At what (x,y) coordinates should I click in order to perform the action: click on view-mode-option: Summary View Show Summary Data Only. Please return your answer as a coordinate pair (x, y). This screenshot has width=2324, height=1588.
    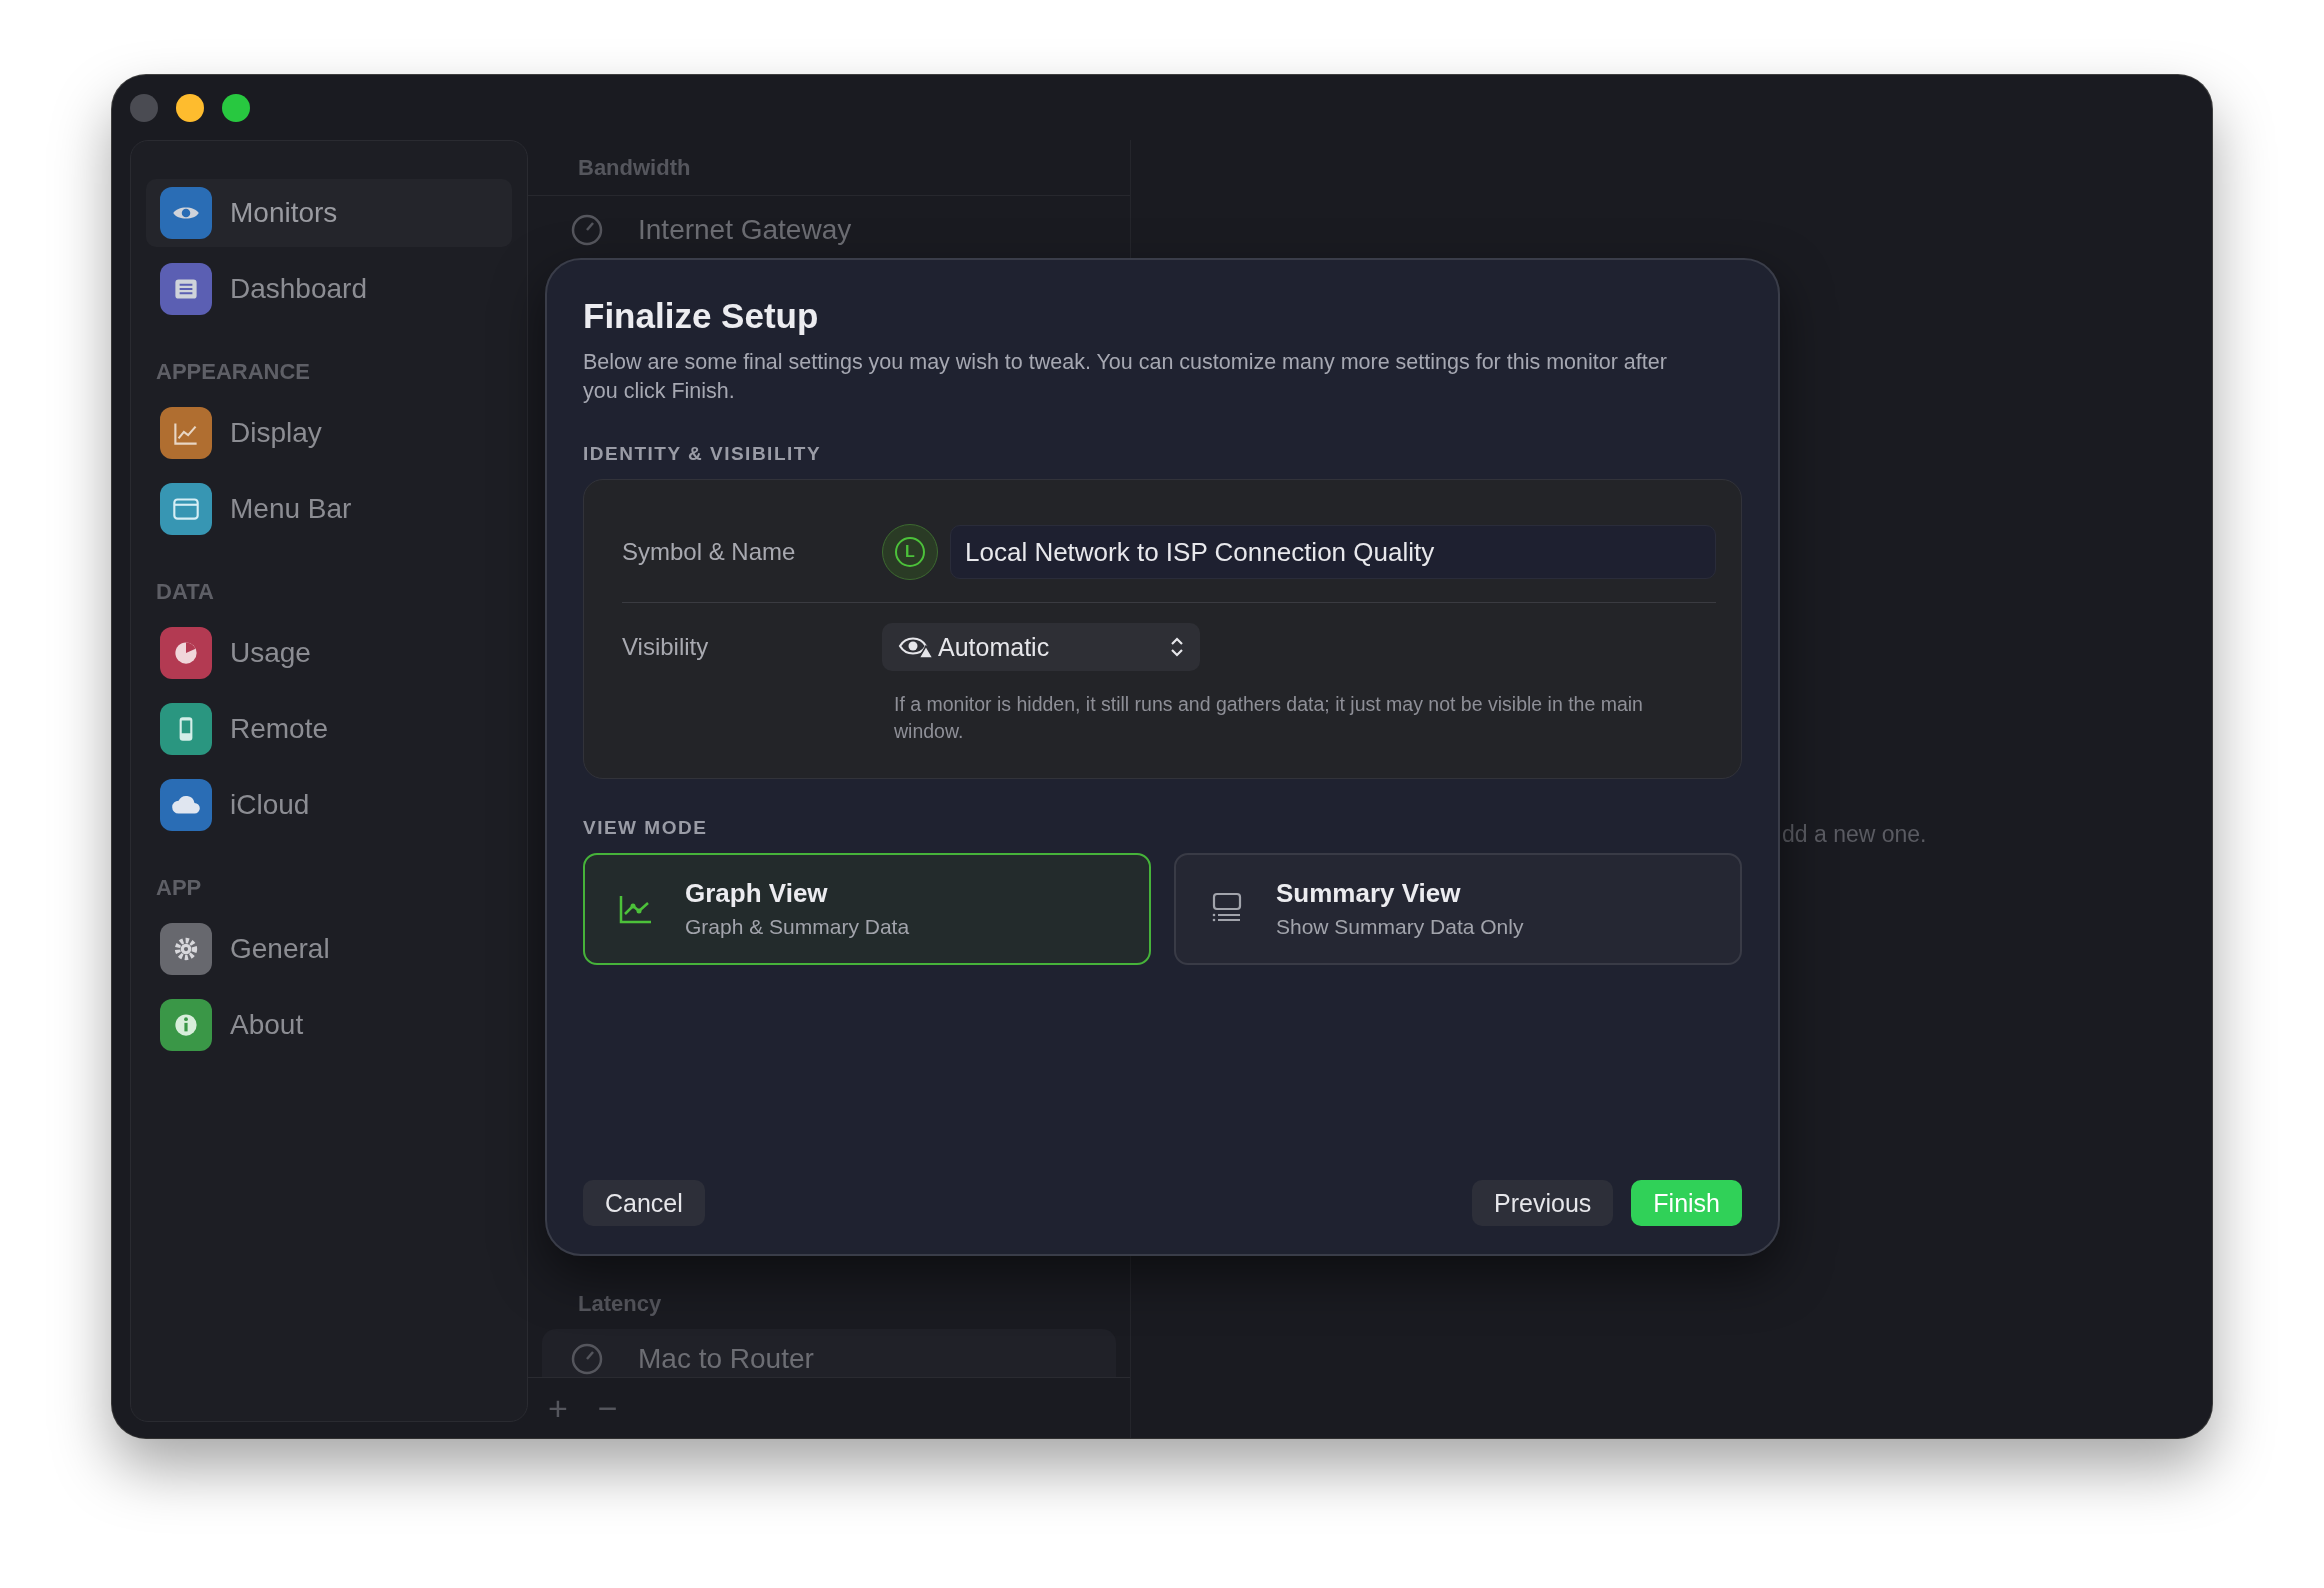
    Looking at the image, I should click on (1458, 908).